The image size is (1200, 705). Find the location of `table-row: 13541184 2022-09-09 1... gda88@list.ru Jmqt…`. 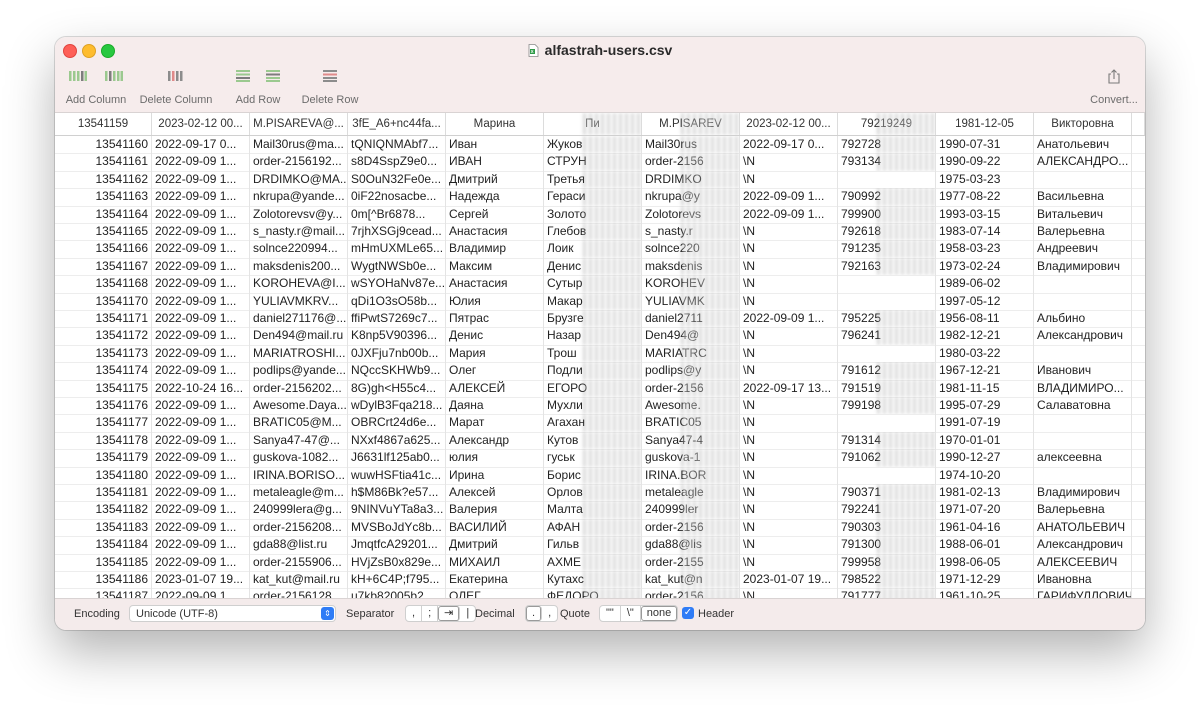

table-row: 13541184 2022-09-09 1... gda88@list.ru Jmqt… is located at coordinates (600, 545).